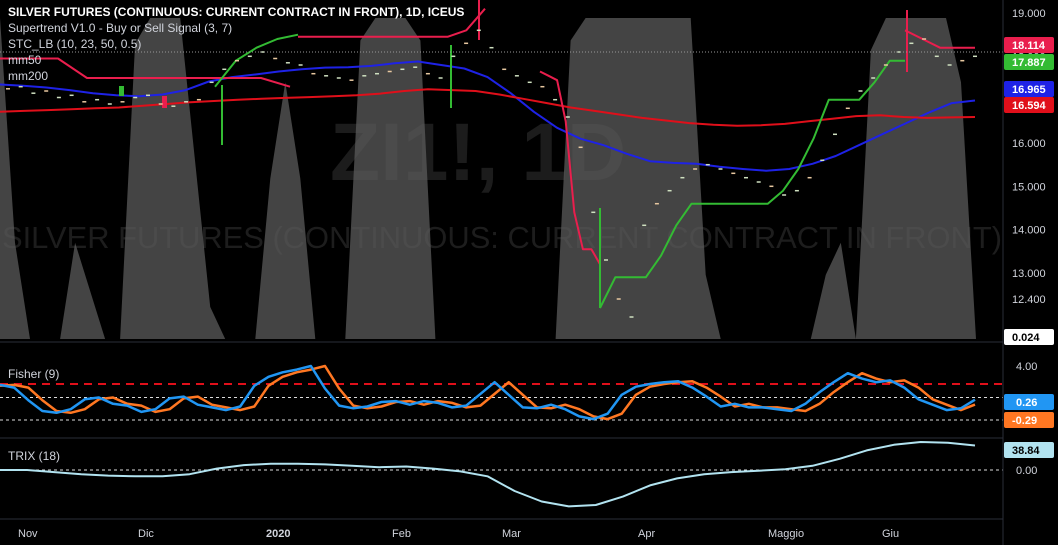 This screenshot has height=545, width=1058. What do you see at coordinates (488, 392) in the screenshot?
I see `fisher-line` at bounding box center [488, 392].